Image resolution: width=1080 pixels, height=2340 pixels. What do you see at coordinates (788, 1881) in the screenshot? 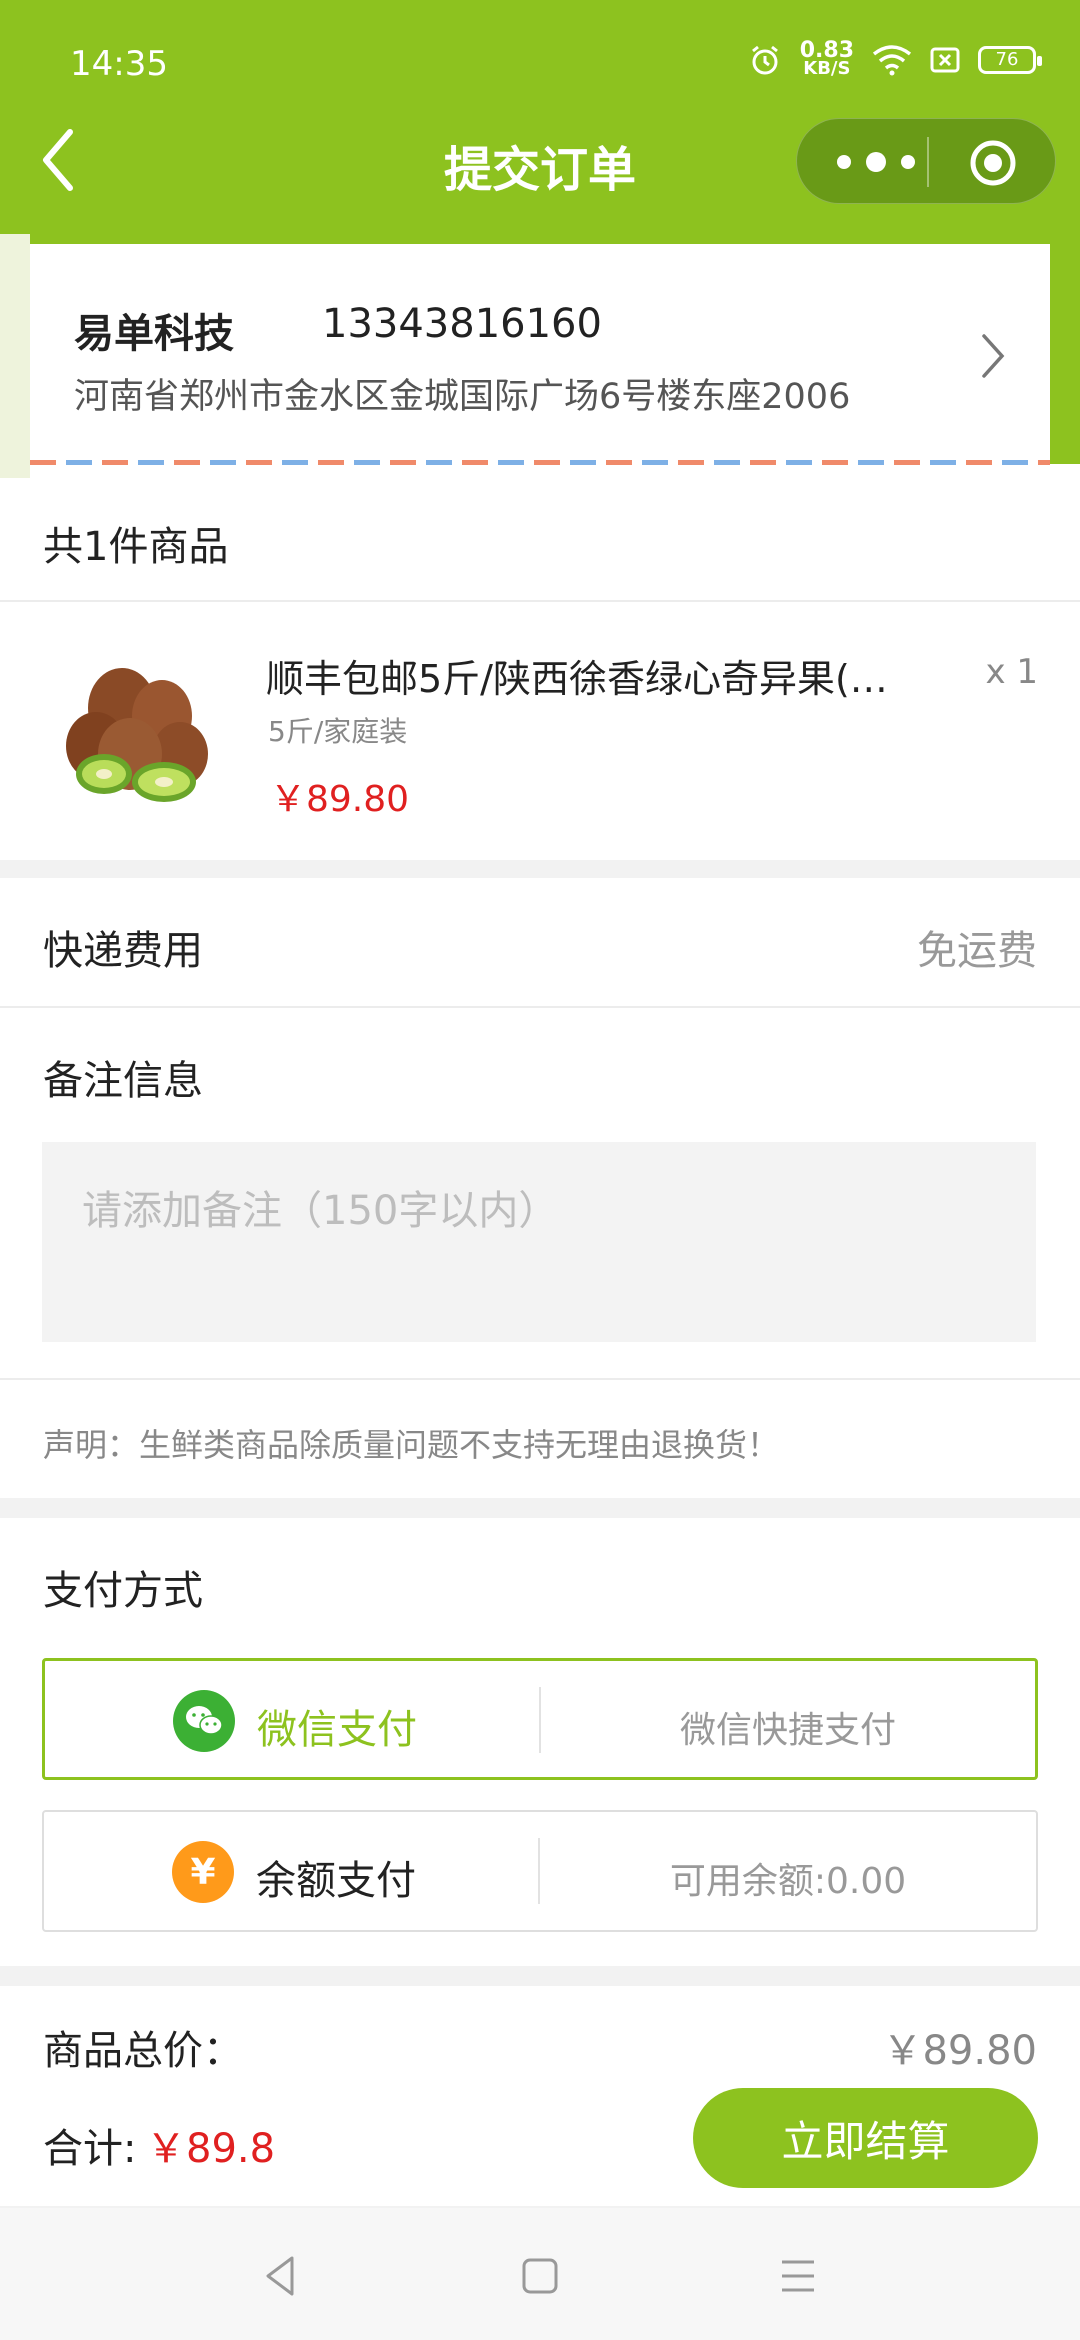
I see `payment-option-desc: 可用余额:0.00` at bounding box center [788, 1881].